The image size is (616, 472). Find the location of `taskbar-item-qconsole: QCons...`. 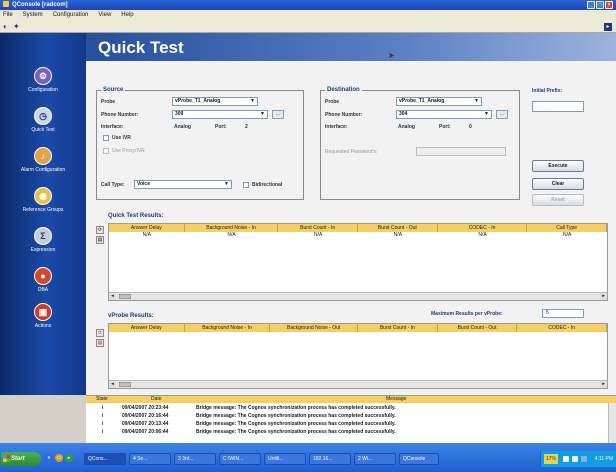

taskbar-item-qconsole: QCons... is located at coordinates (105, 459).